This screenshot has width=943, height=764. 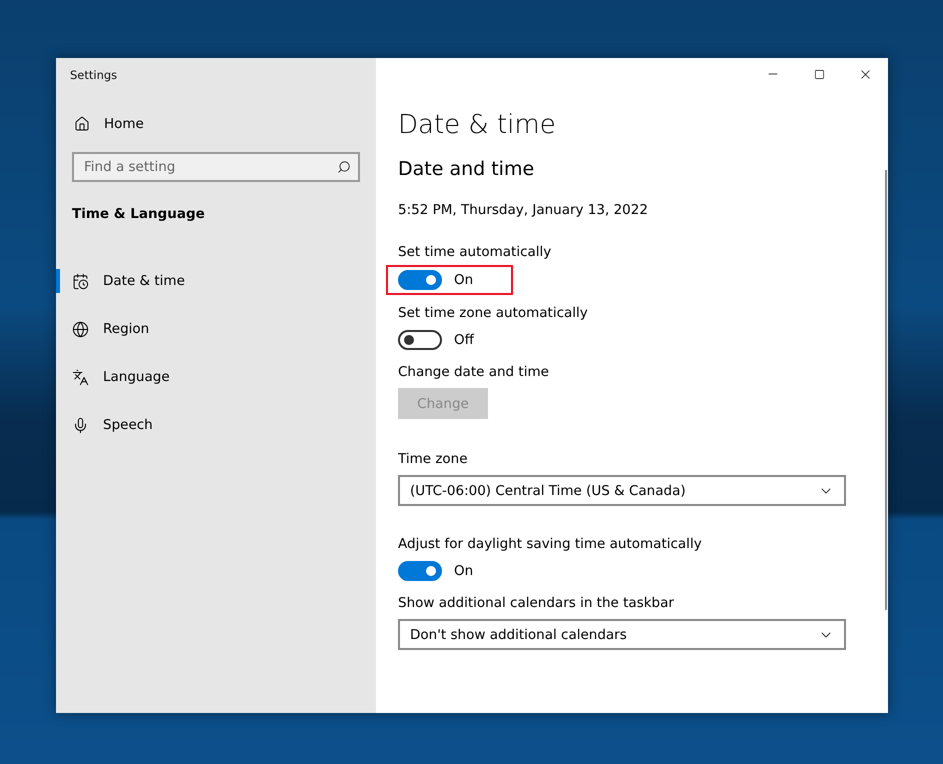 I want to click on search-field: Find a setting, so click(x=216, y=167).